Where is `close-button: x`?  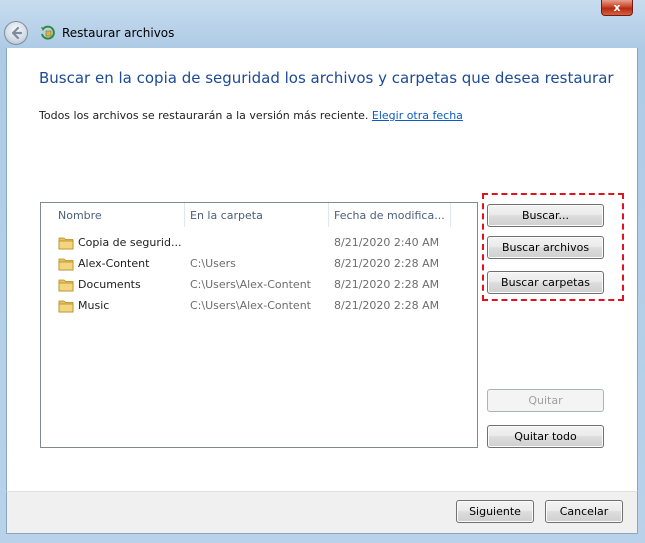
close-button: x is located at coordinates (617, 8).